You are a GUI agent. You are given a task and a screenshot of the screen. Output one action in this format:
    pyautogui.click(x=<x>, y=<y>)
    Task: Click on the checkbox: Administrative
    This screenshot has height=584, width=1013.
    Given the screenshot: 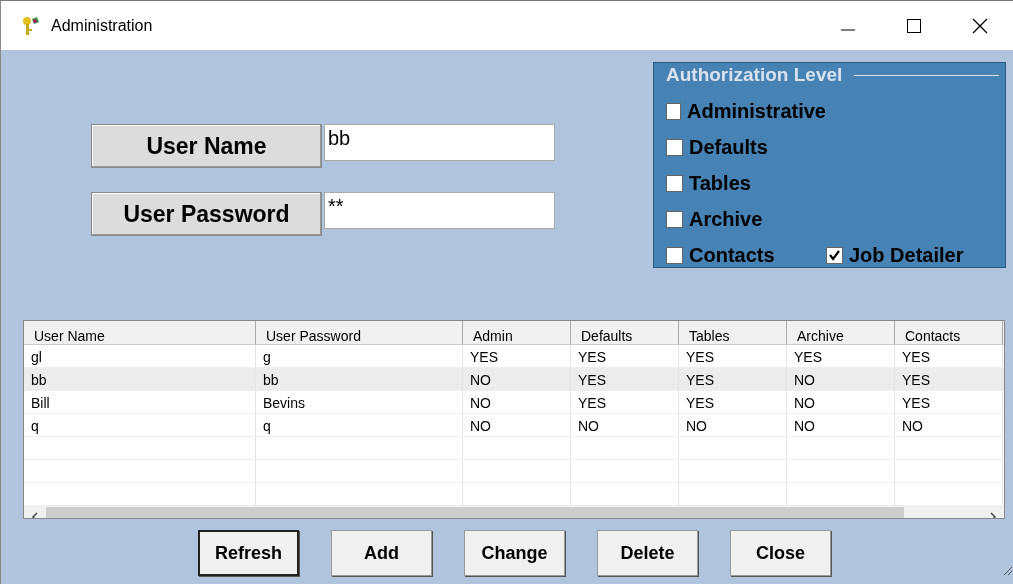 What is the action you would take?
    pyautogui.click(x=746, y=111)
    